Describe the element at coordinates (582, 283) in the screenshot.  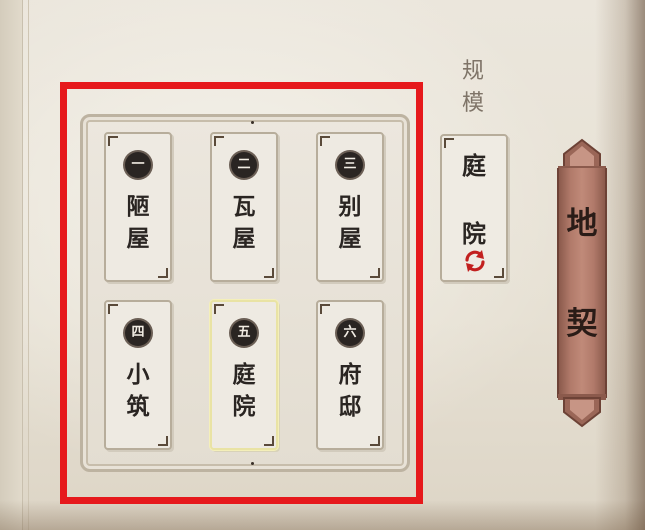
I see `land-deed-tab: 地 契` at that location.